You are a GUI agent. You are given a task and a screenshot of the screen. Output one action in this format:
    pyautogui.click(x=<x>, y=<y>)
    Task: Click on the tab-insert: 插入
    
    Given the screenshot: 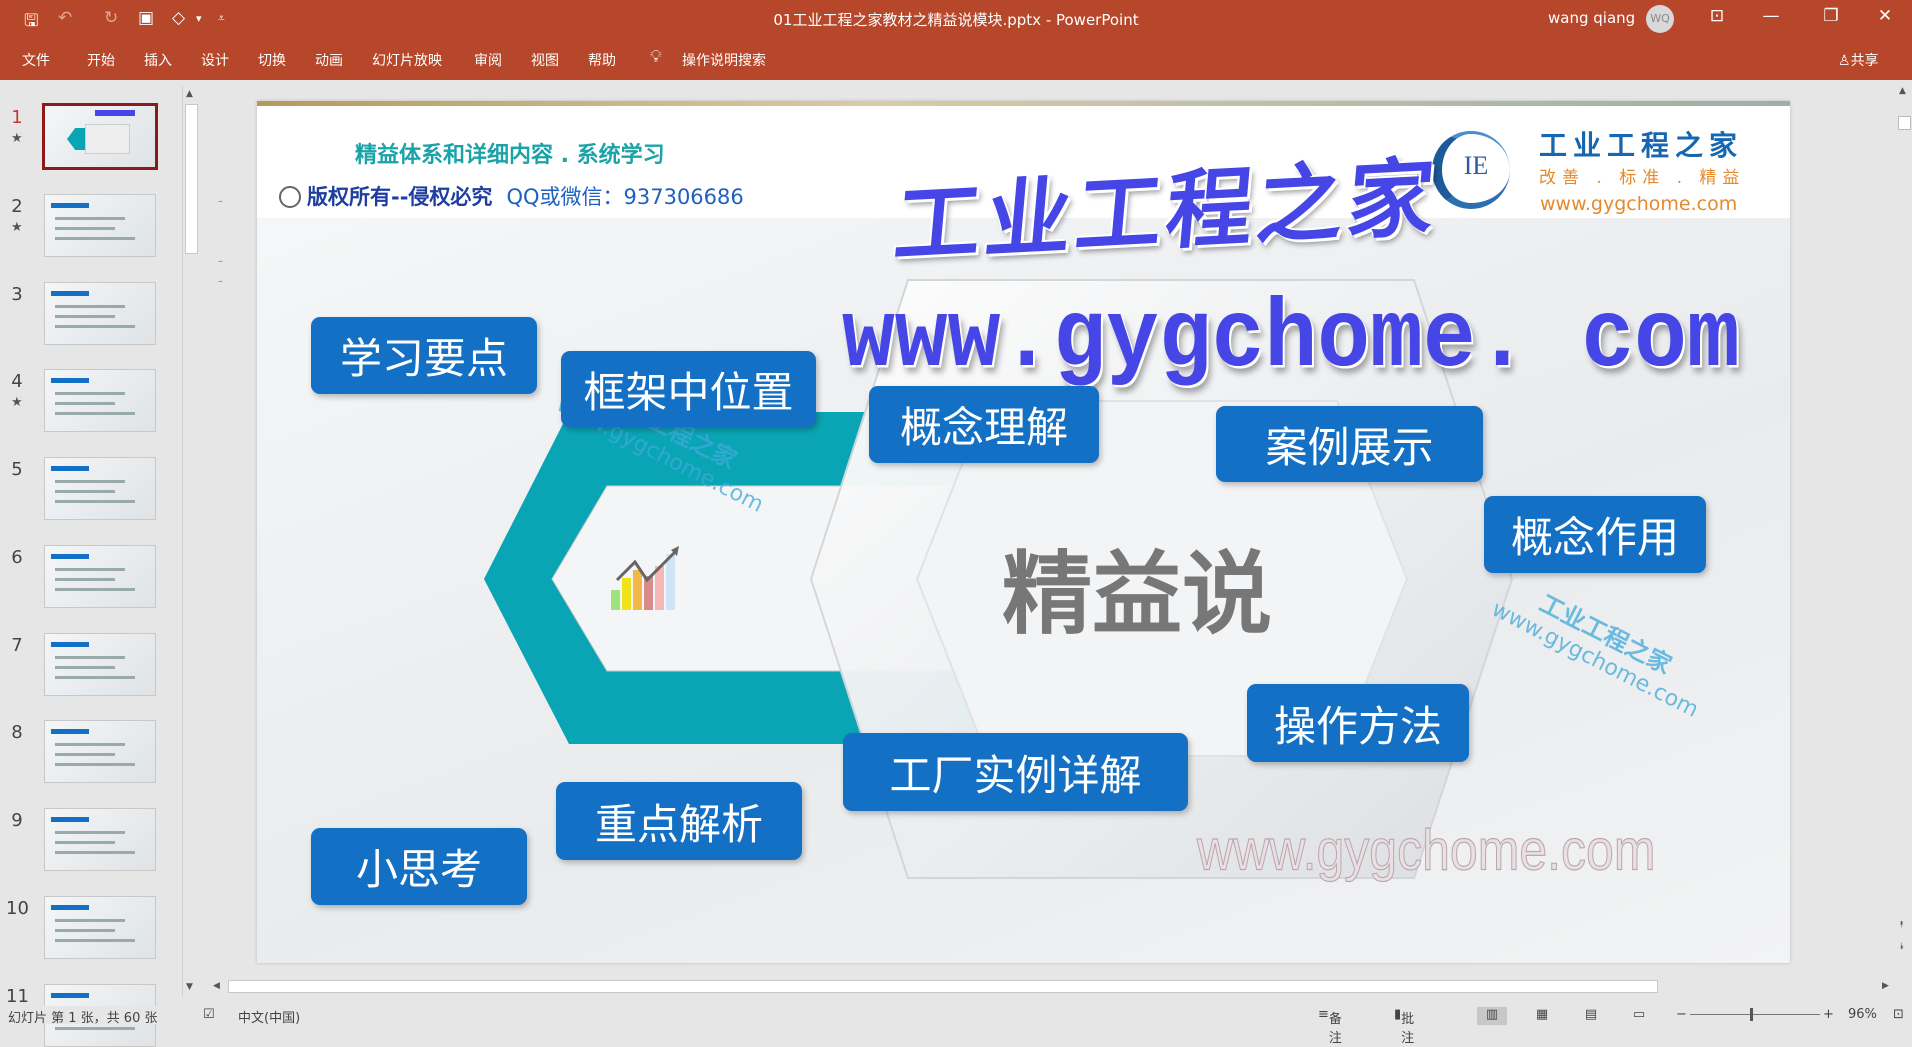 What is the action you would take?
    pyautogui.click(x=158, y=60)
    